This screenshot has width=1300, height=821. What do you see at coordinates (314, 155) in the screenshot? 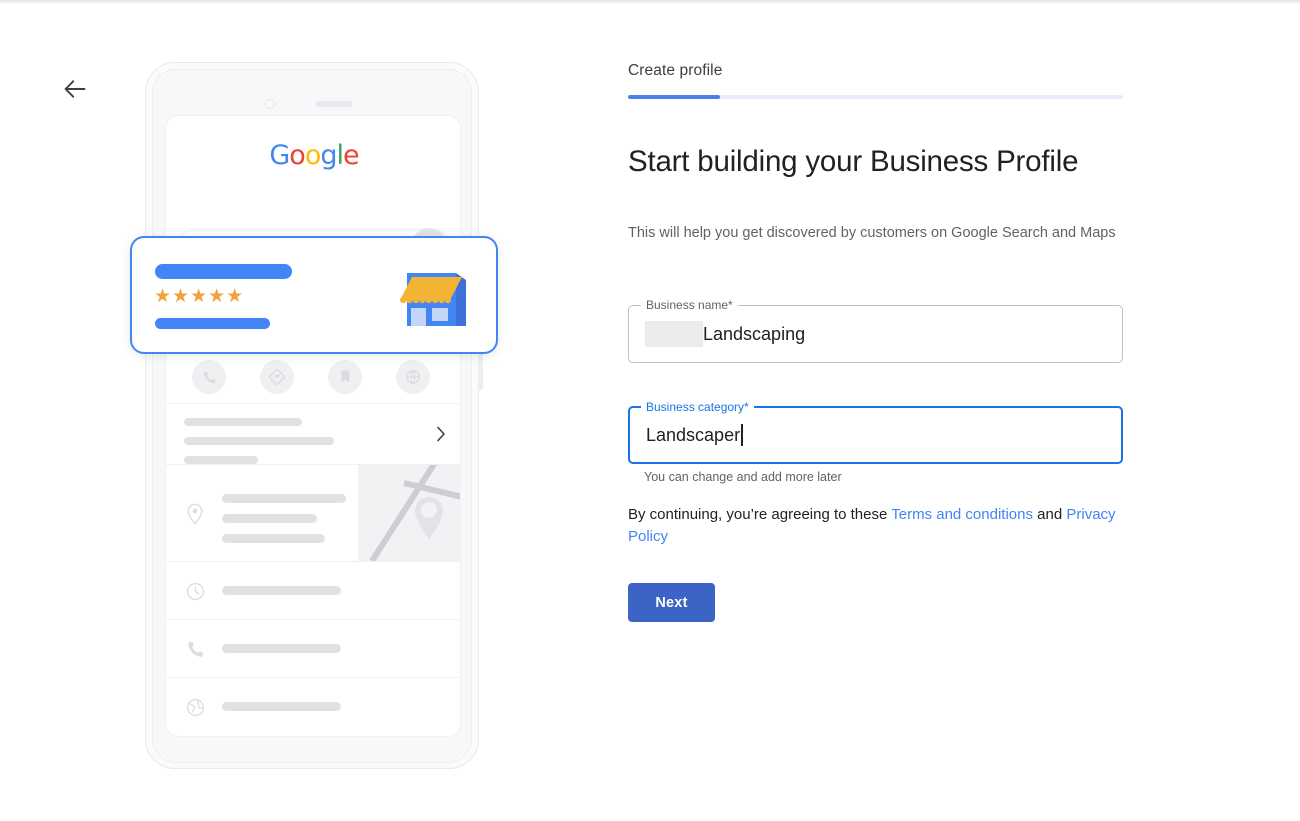
I see `google-logo: Google` at bounding box center [314, 155].